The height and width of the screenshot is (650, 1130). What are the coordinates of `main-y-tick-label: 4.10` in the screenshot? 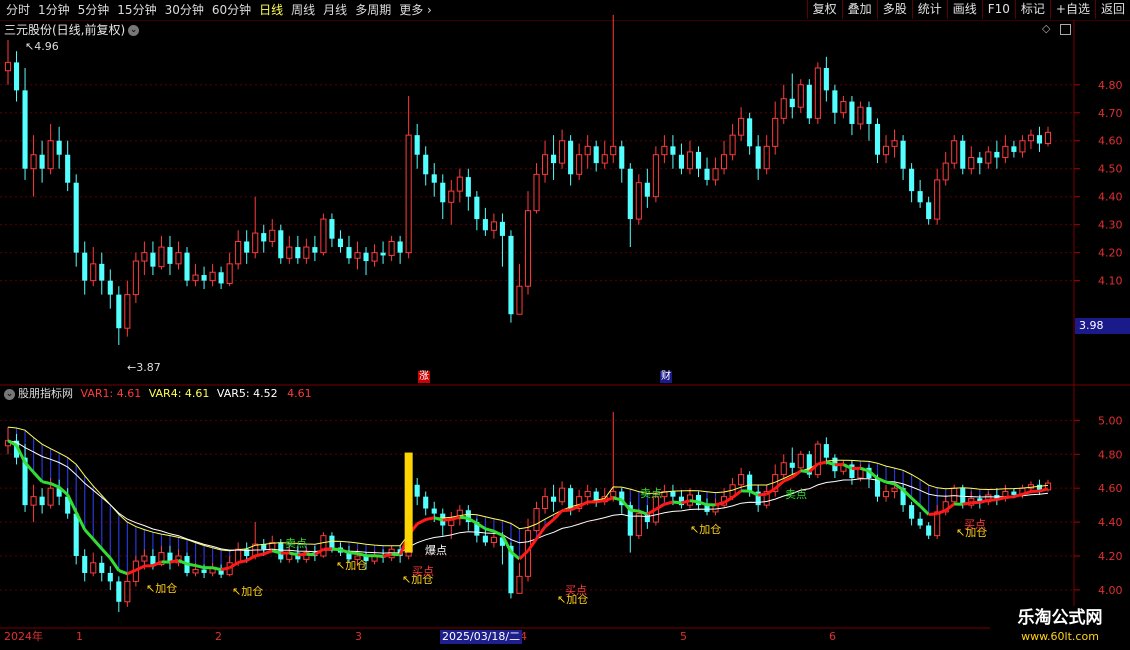 It's located at (1110, 281).